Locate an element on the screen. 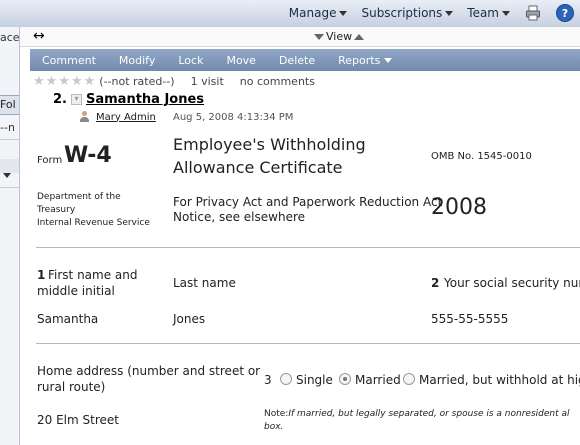  printer-icon is located at coordinates (533, 13).